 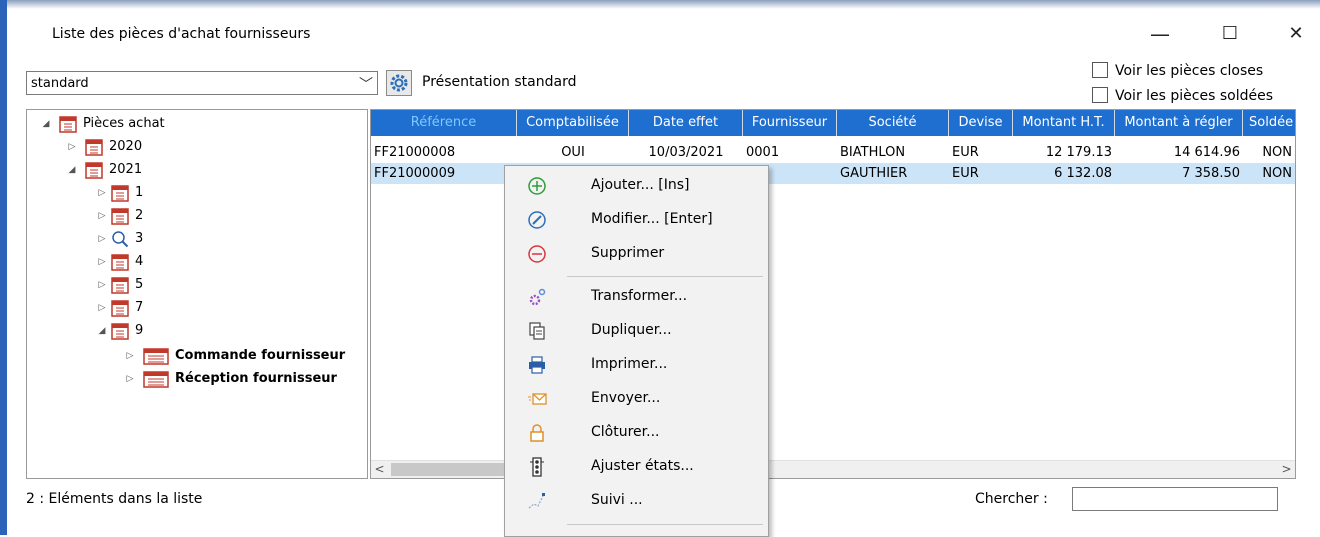 What do you see at coordinates (1206, 152) in the screenshot?
I see `cell-montant-a-regler: 14 614.96` at bounding box center [1206, 152].